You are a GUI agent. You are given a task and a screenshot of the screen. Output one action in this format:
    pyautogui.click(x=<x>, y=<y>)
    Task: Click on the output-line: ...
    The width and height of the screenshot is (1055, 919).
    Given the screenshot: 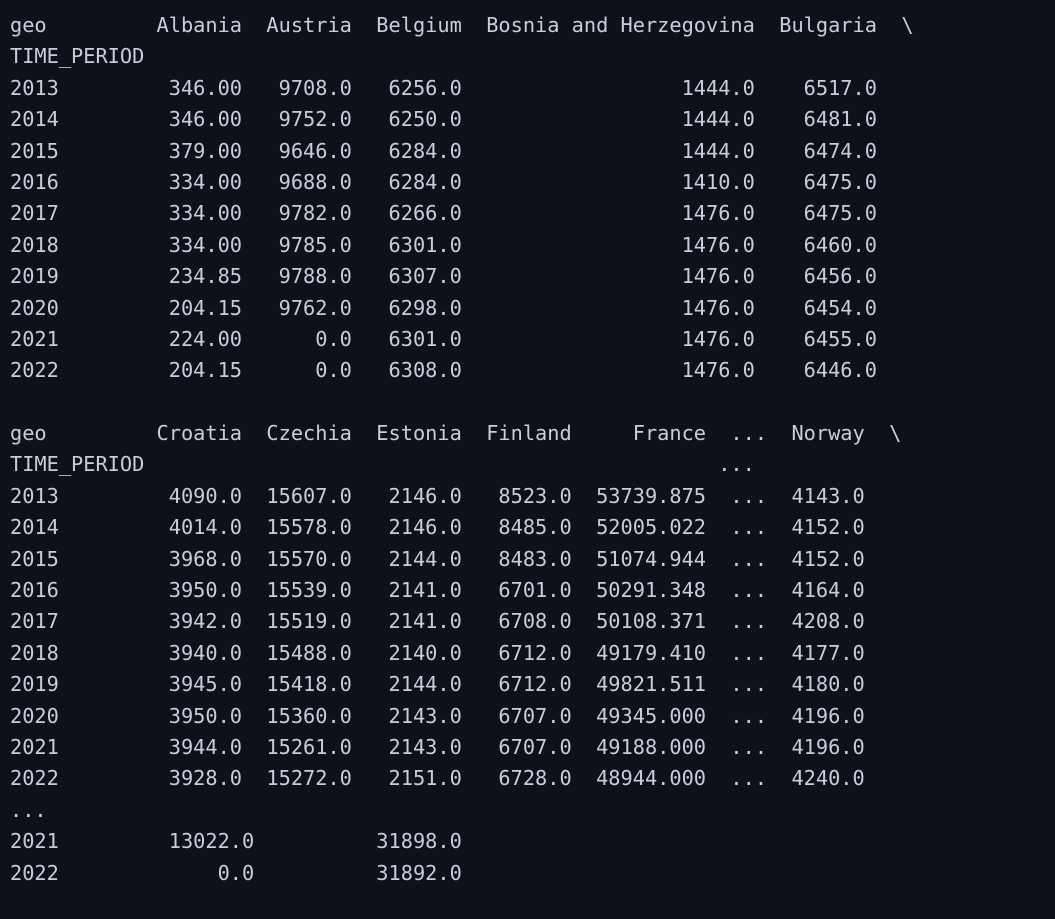 What is the action you would take?
    pyautogui.click(x=28, y=809)
    